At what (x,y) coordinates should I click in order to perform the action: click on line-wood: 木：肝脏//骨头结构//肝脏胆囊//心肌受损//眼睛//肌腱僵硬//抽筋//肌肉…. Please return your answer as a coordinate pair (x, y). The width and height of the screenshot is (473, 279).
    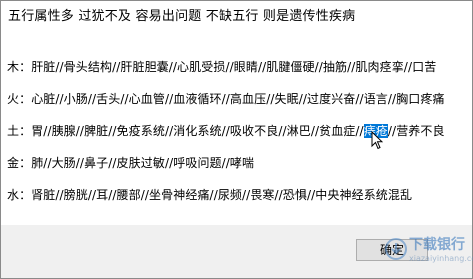
    Looking at the image, I should click on (222, 67).